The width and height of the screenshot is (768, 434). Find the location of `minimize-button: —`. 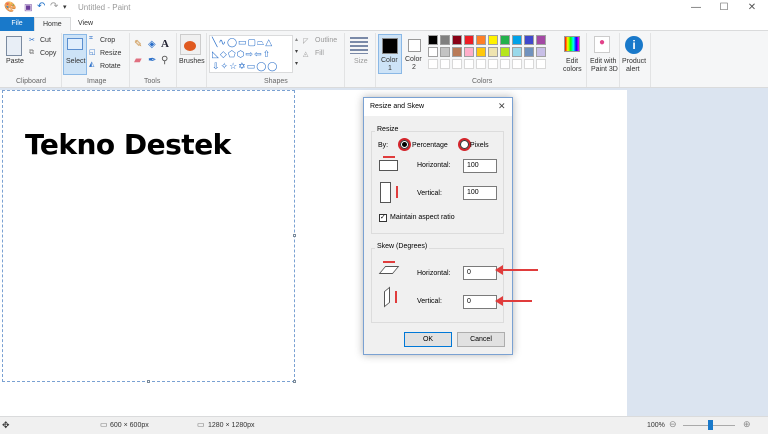

minimize-button: — is located at coordinates (696, 7).